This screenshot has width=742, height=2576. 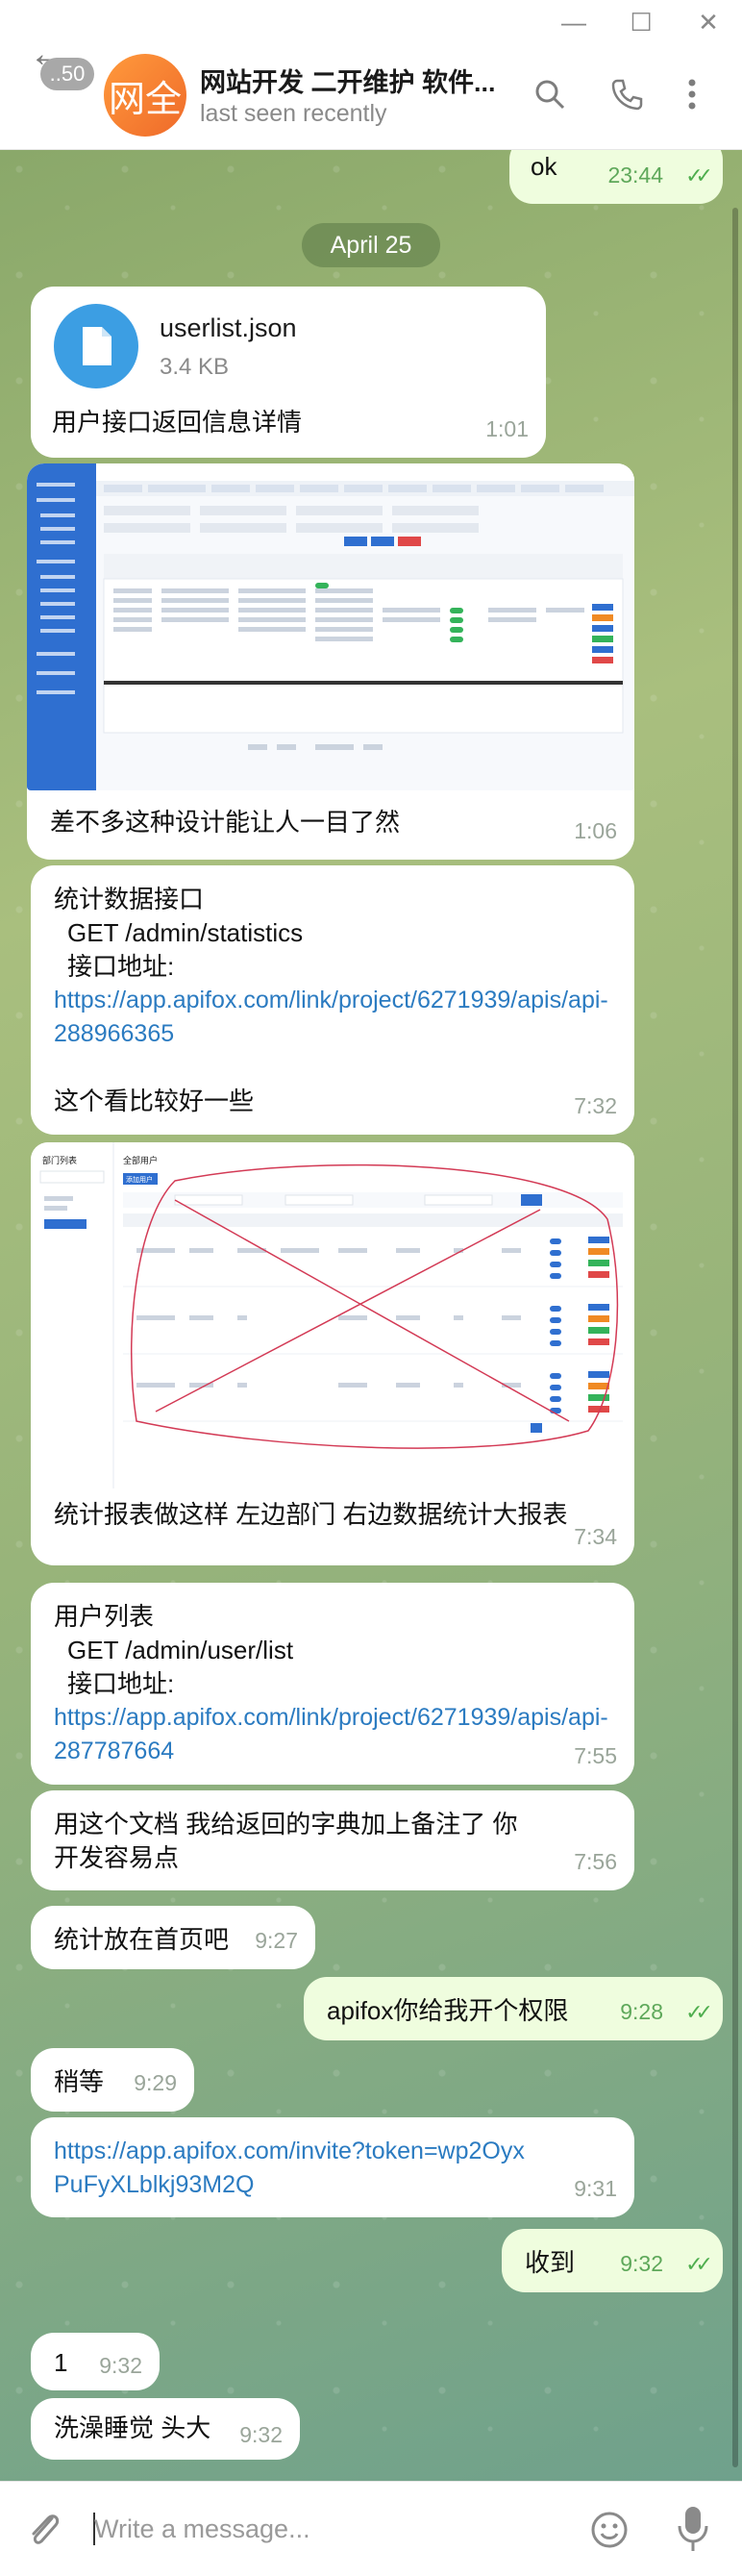 I want to click on window-titlebar: — ☐ ✕, so click(x=371, y=22).